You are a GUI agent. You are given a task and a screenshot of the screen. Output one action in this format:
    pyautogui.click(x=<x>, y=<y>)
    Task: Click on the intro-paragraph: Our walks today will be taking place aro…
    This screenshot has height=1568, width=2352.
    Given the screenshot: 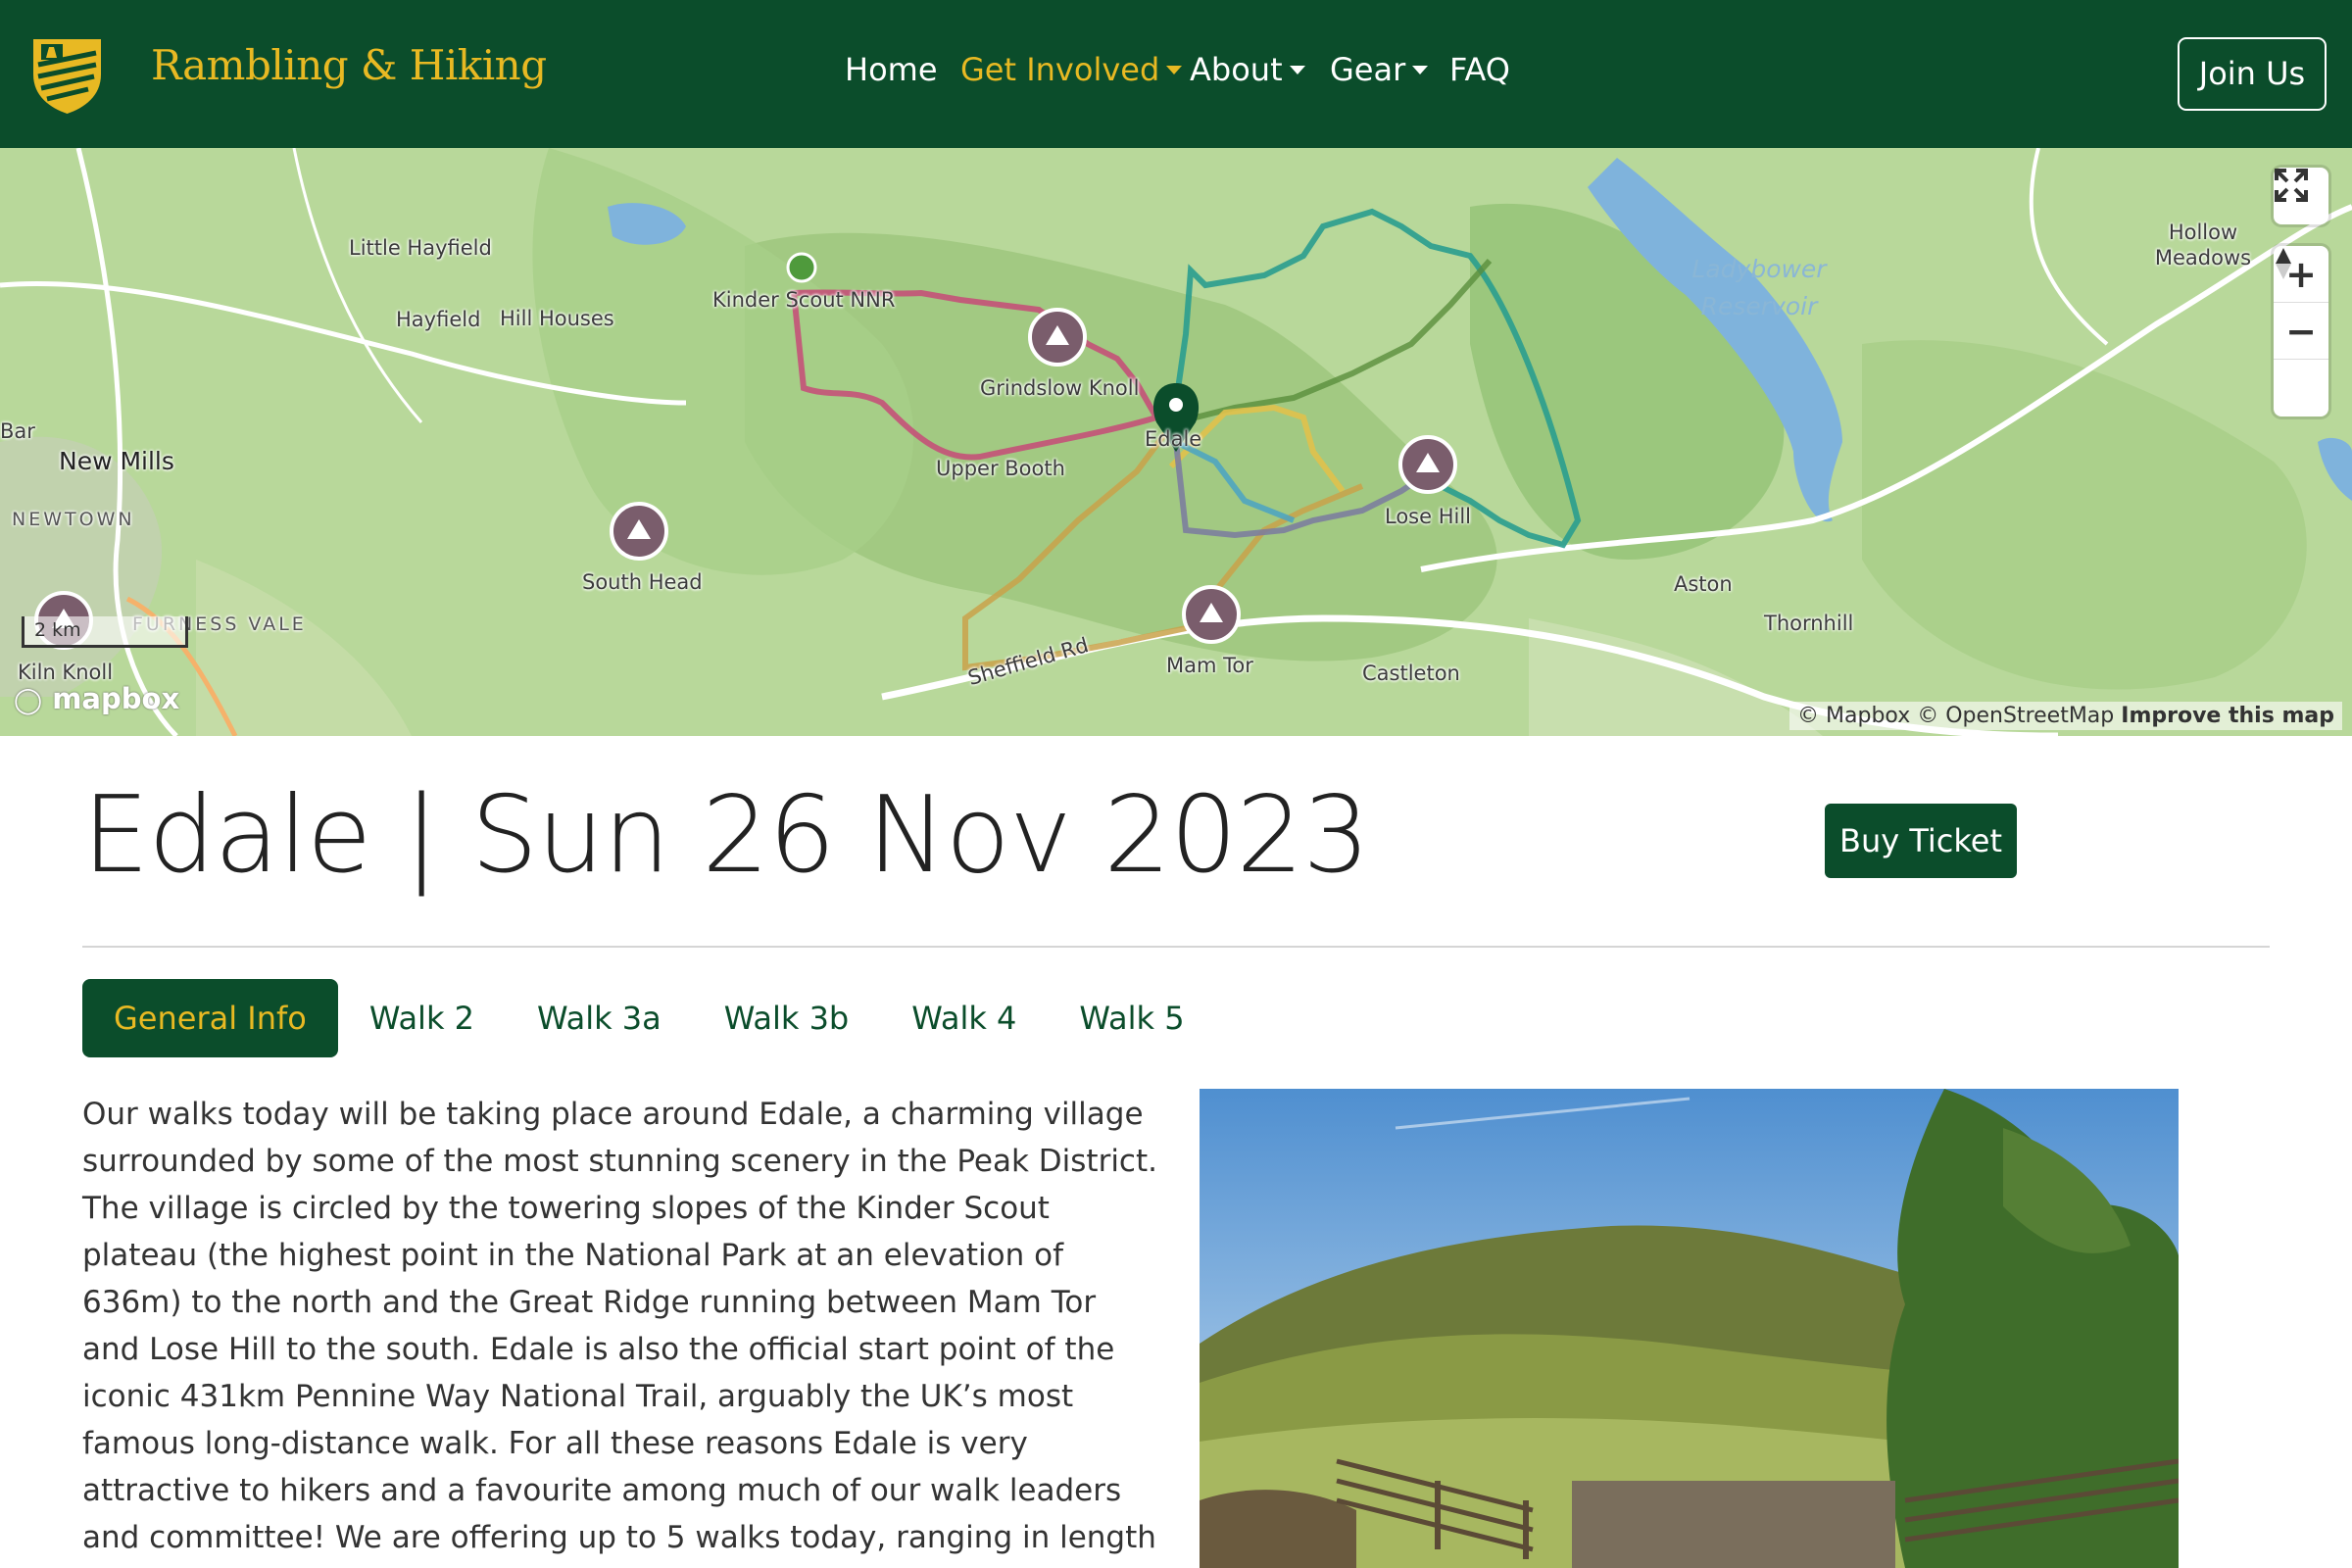 What is the action you would take?
    pyautogui.click(x=619, y=1332)
    